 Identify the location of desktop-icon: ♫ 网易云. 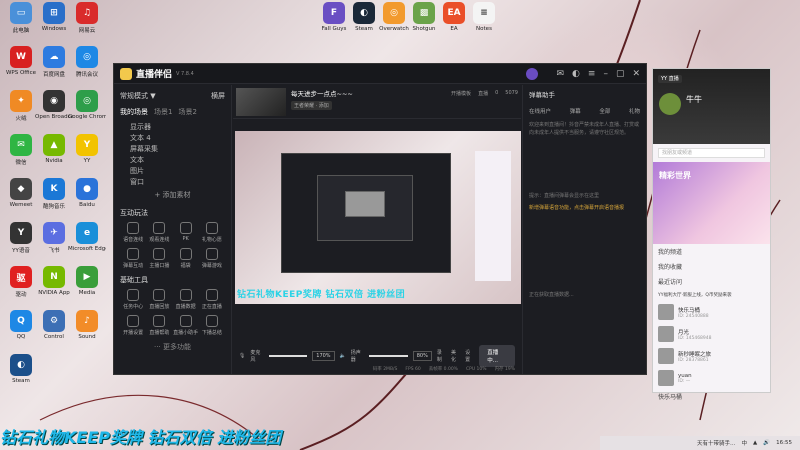
(87, 18).